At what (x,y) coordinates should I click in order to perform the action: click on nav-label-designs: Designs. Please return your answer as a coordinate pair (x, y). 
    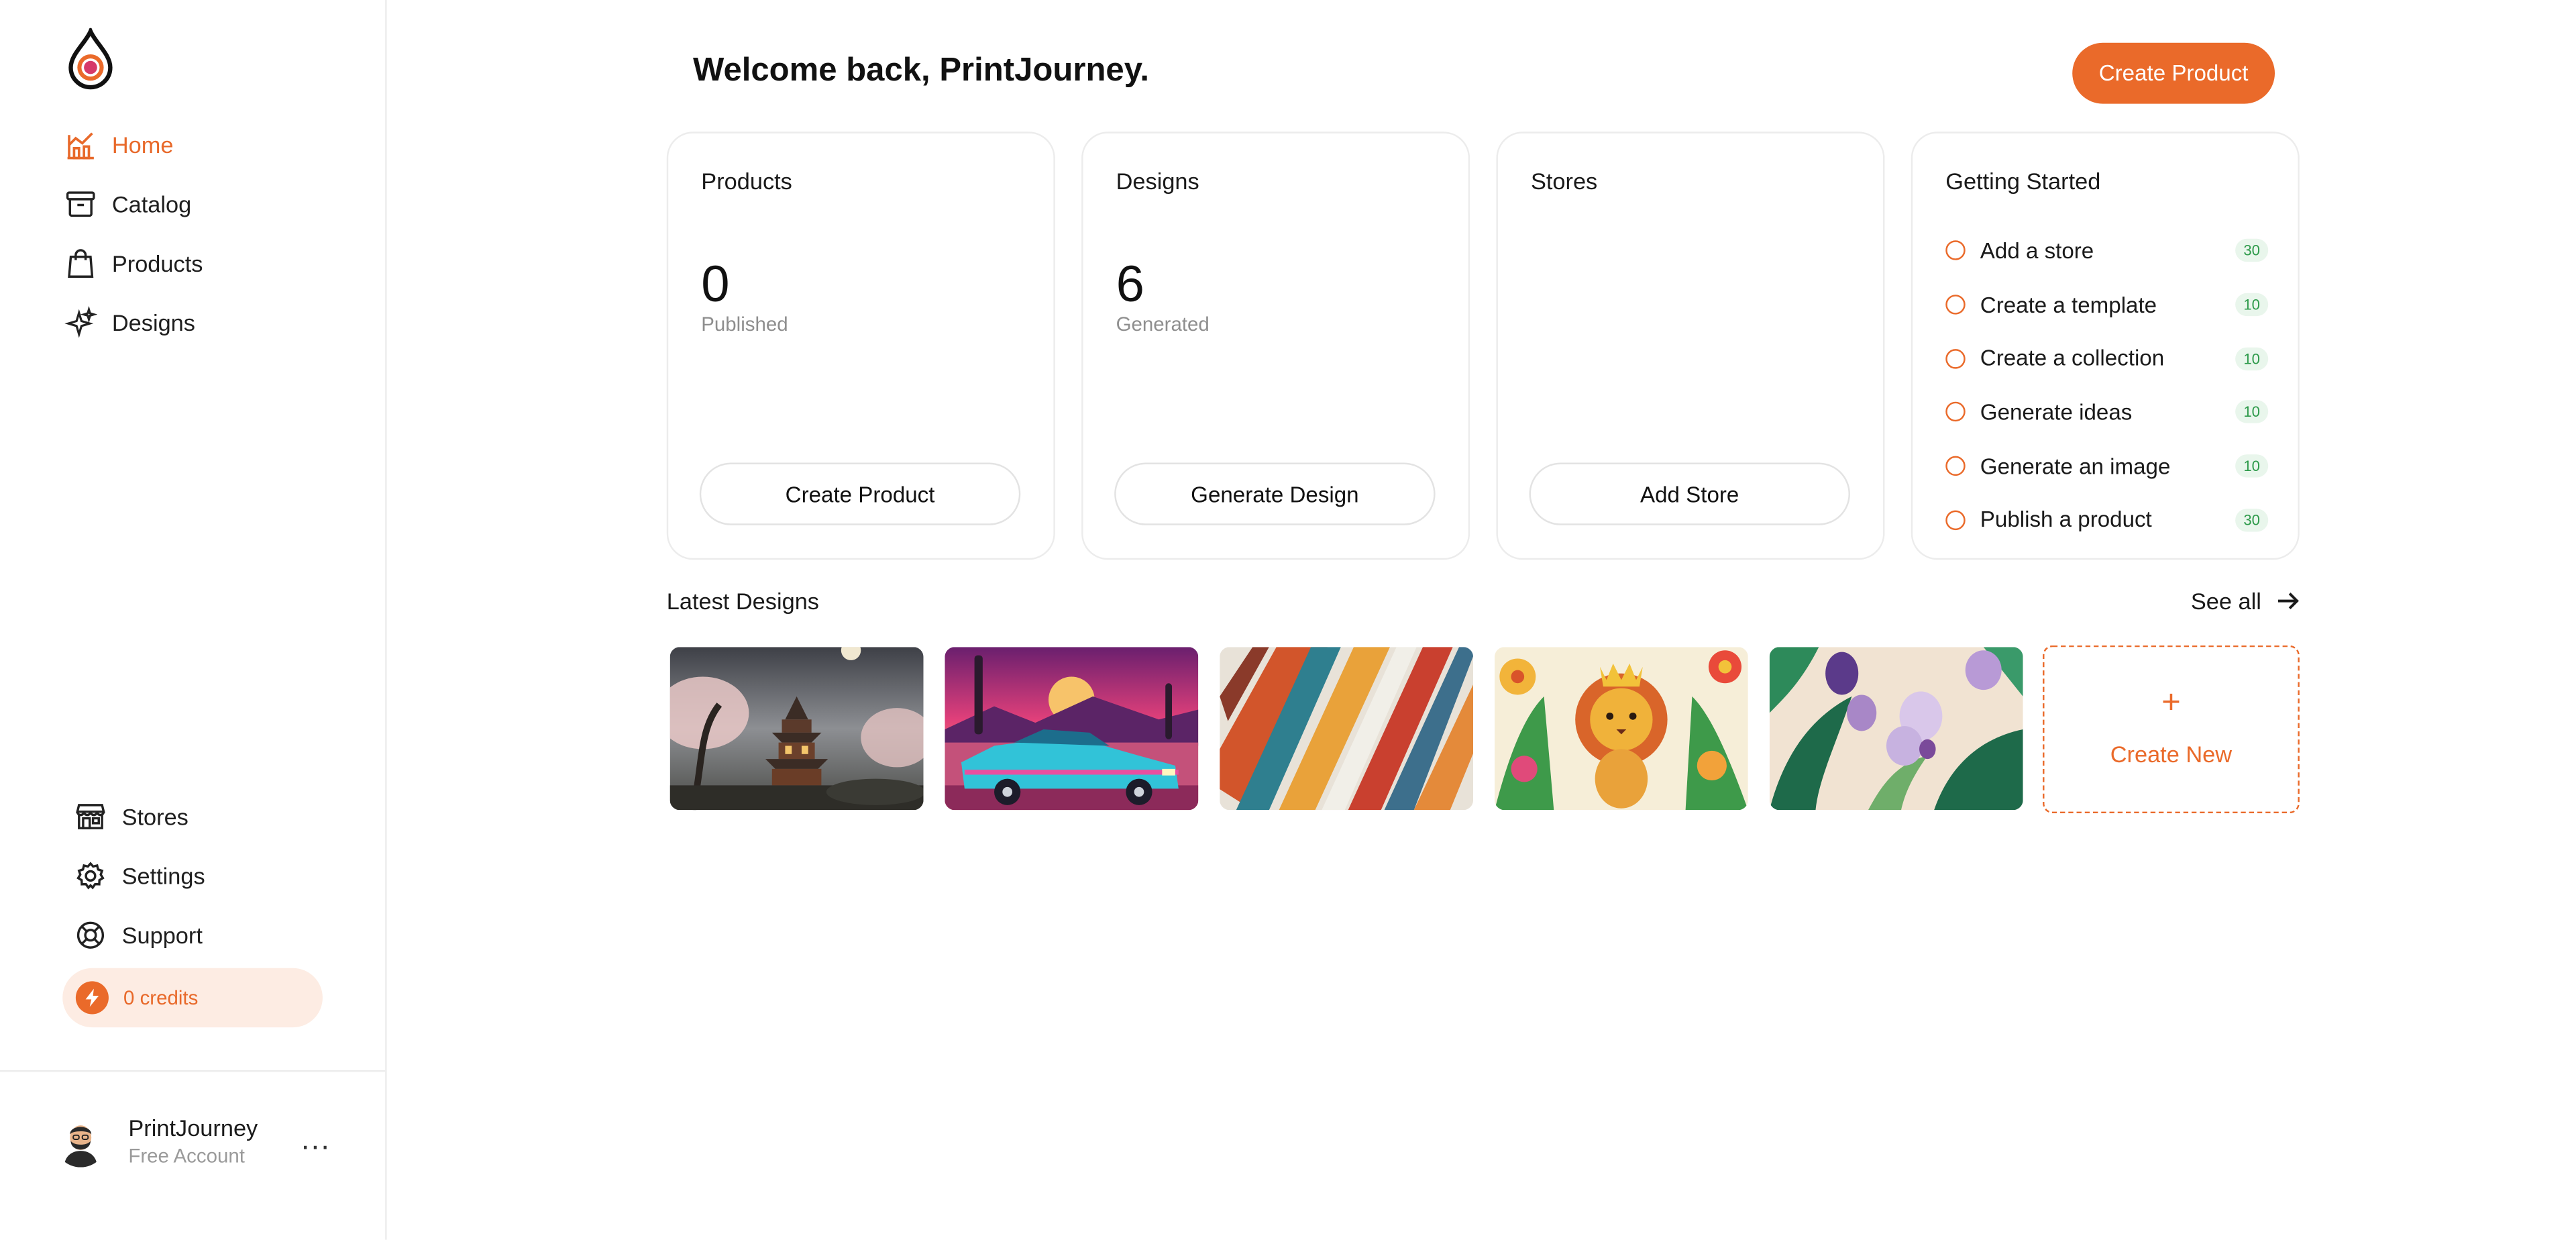
    Looking at the image, I should click on (153, 322).